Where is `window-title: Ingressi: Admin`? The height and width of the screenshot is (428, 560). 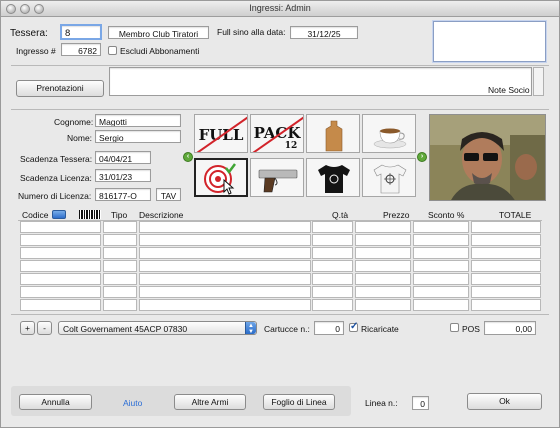 window-title: Ingressi: Admin is located at coordinates (280, 8).